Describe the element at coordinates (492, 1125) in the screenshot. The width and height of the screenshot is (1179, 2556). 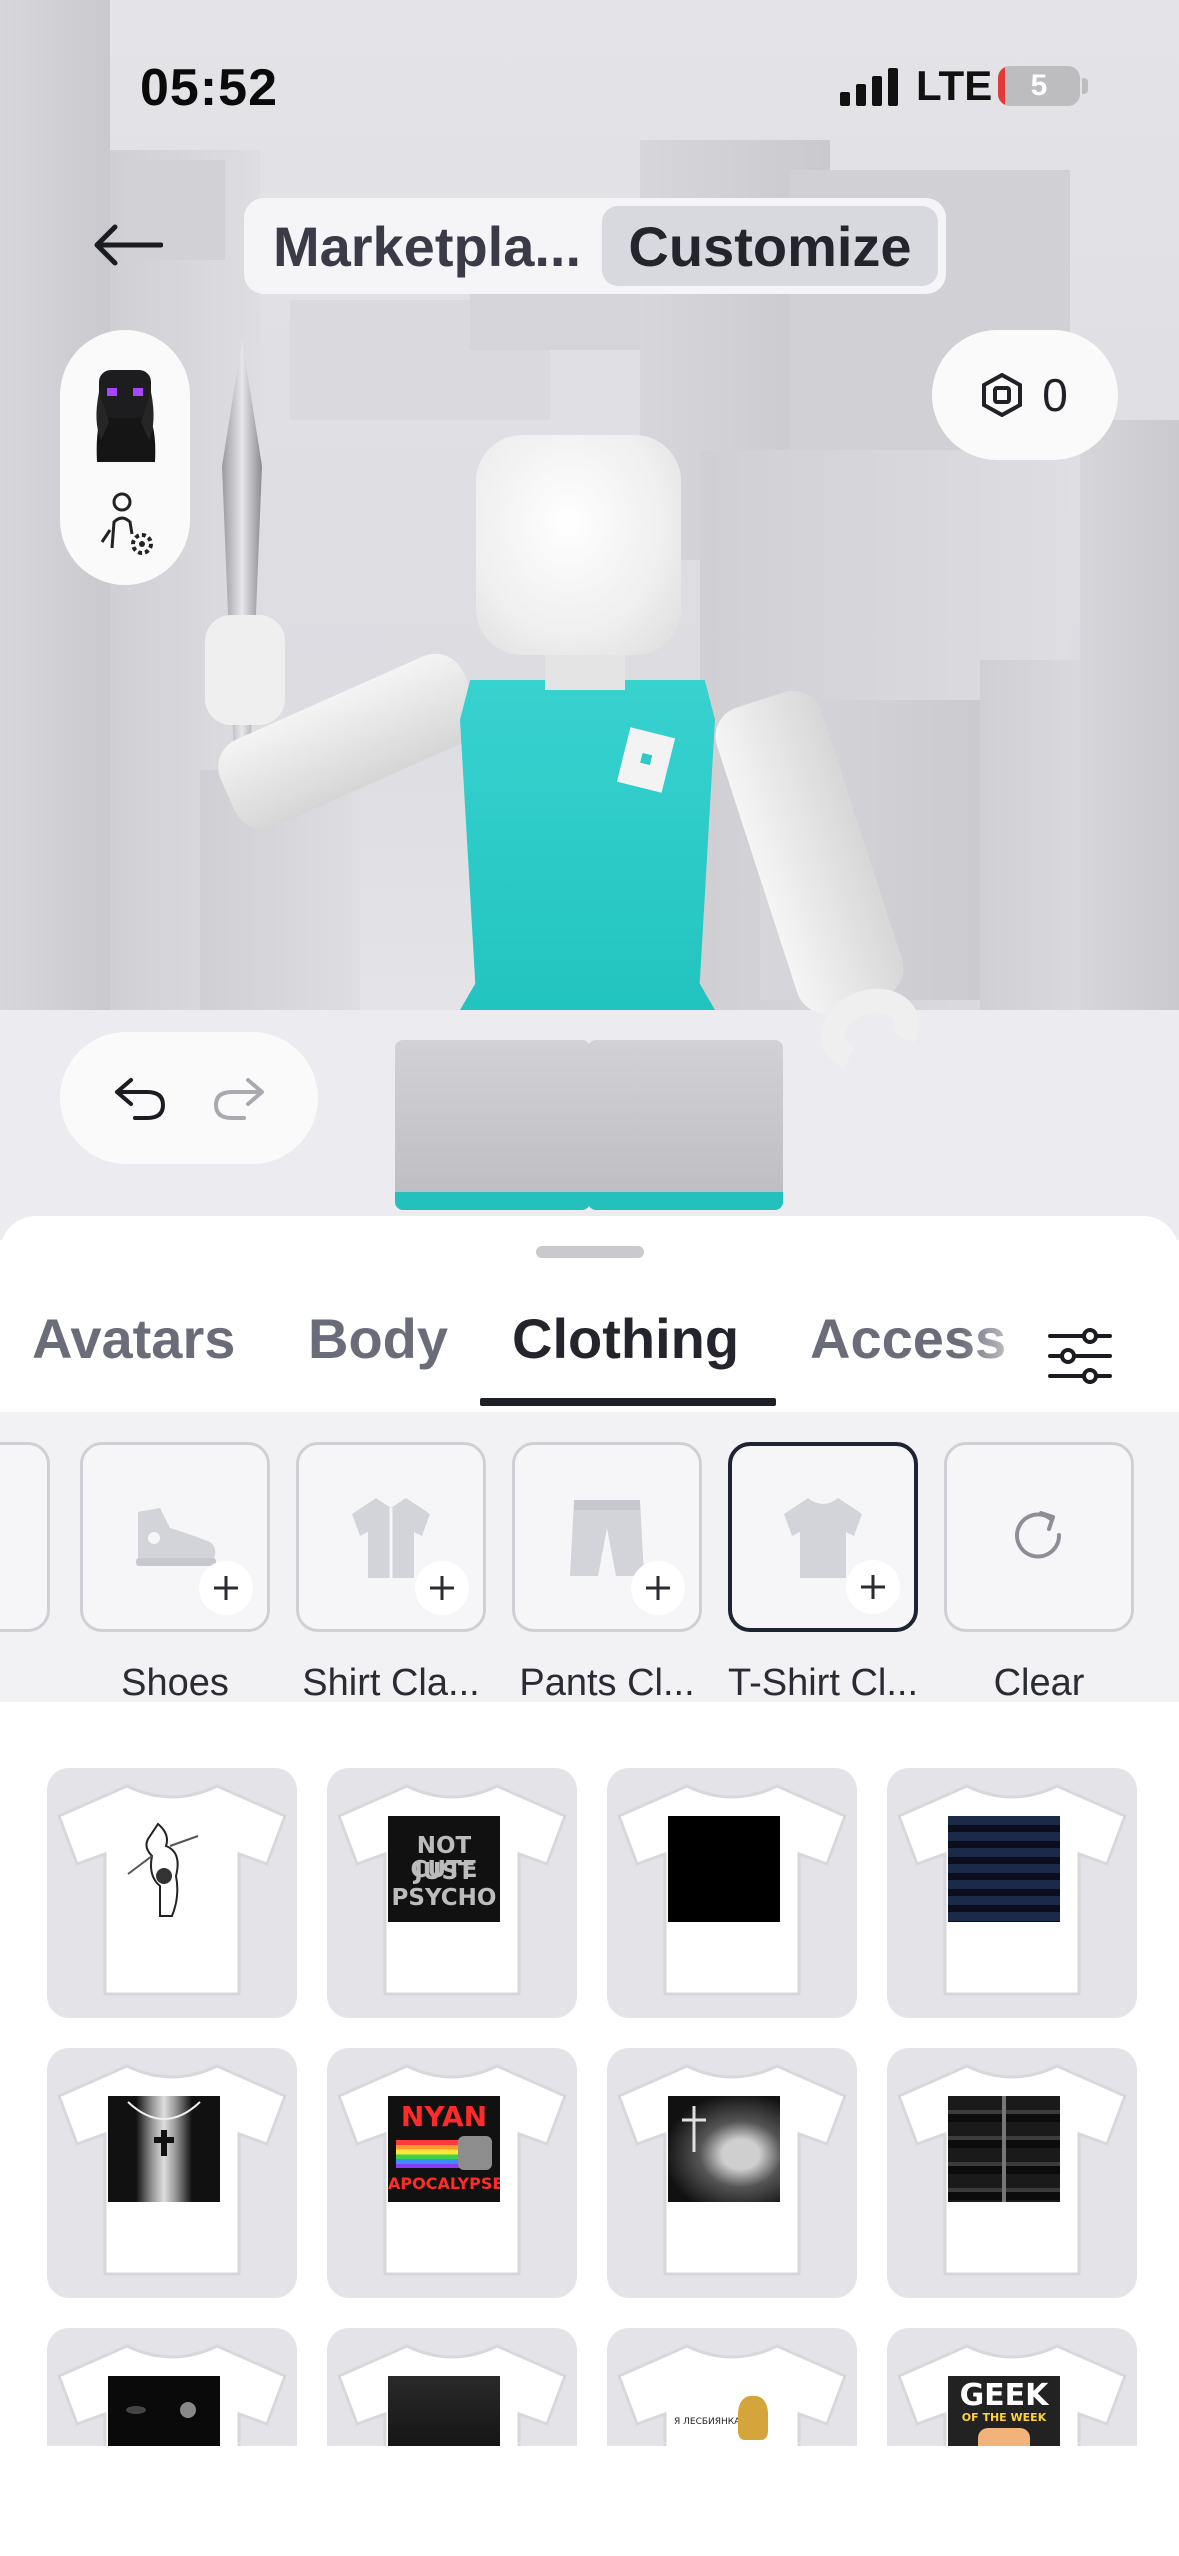
I see `avatar-left-leg` at that location.